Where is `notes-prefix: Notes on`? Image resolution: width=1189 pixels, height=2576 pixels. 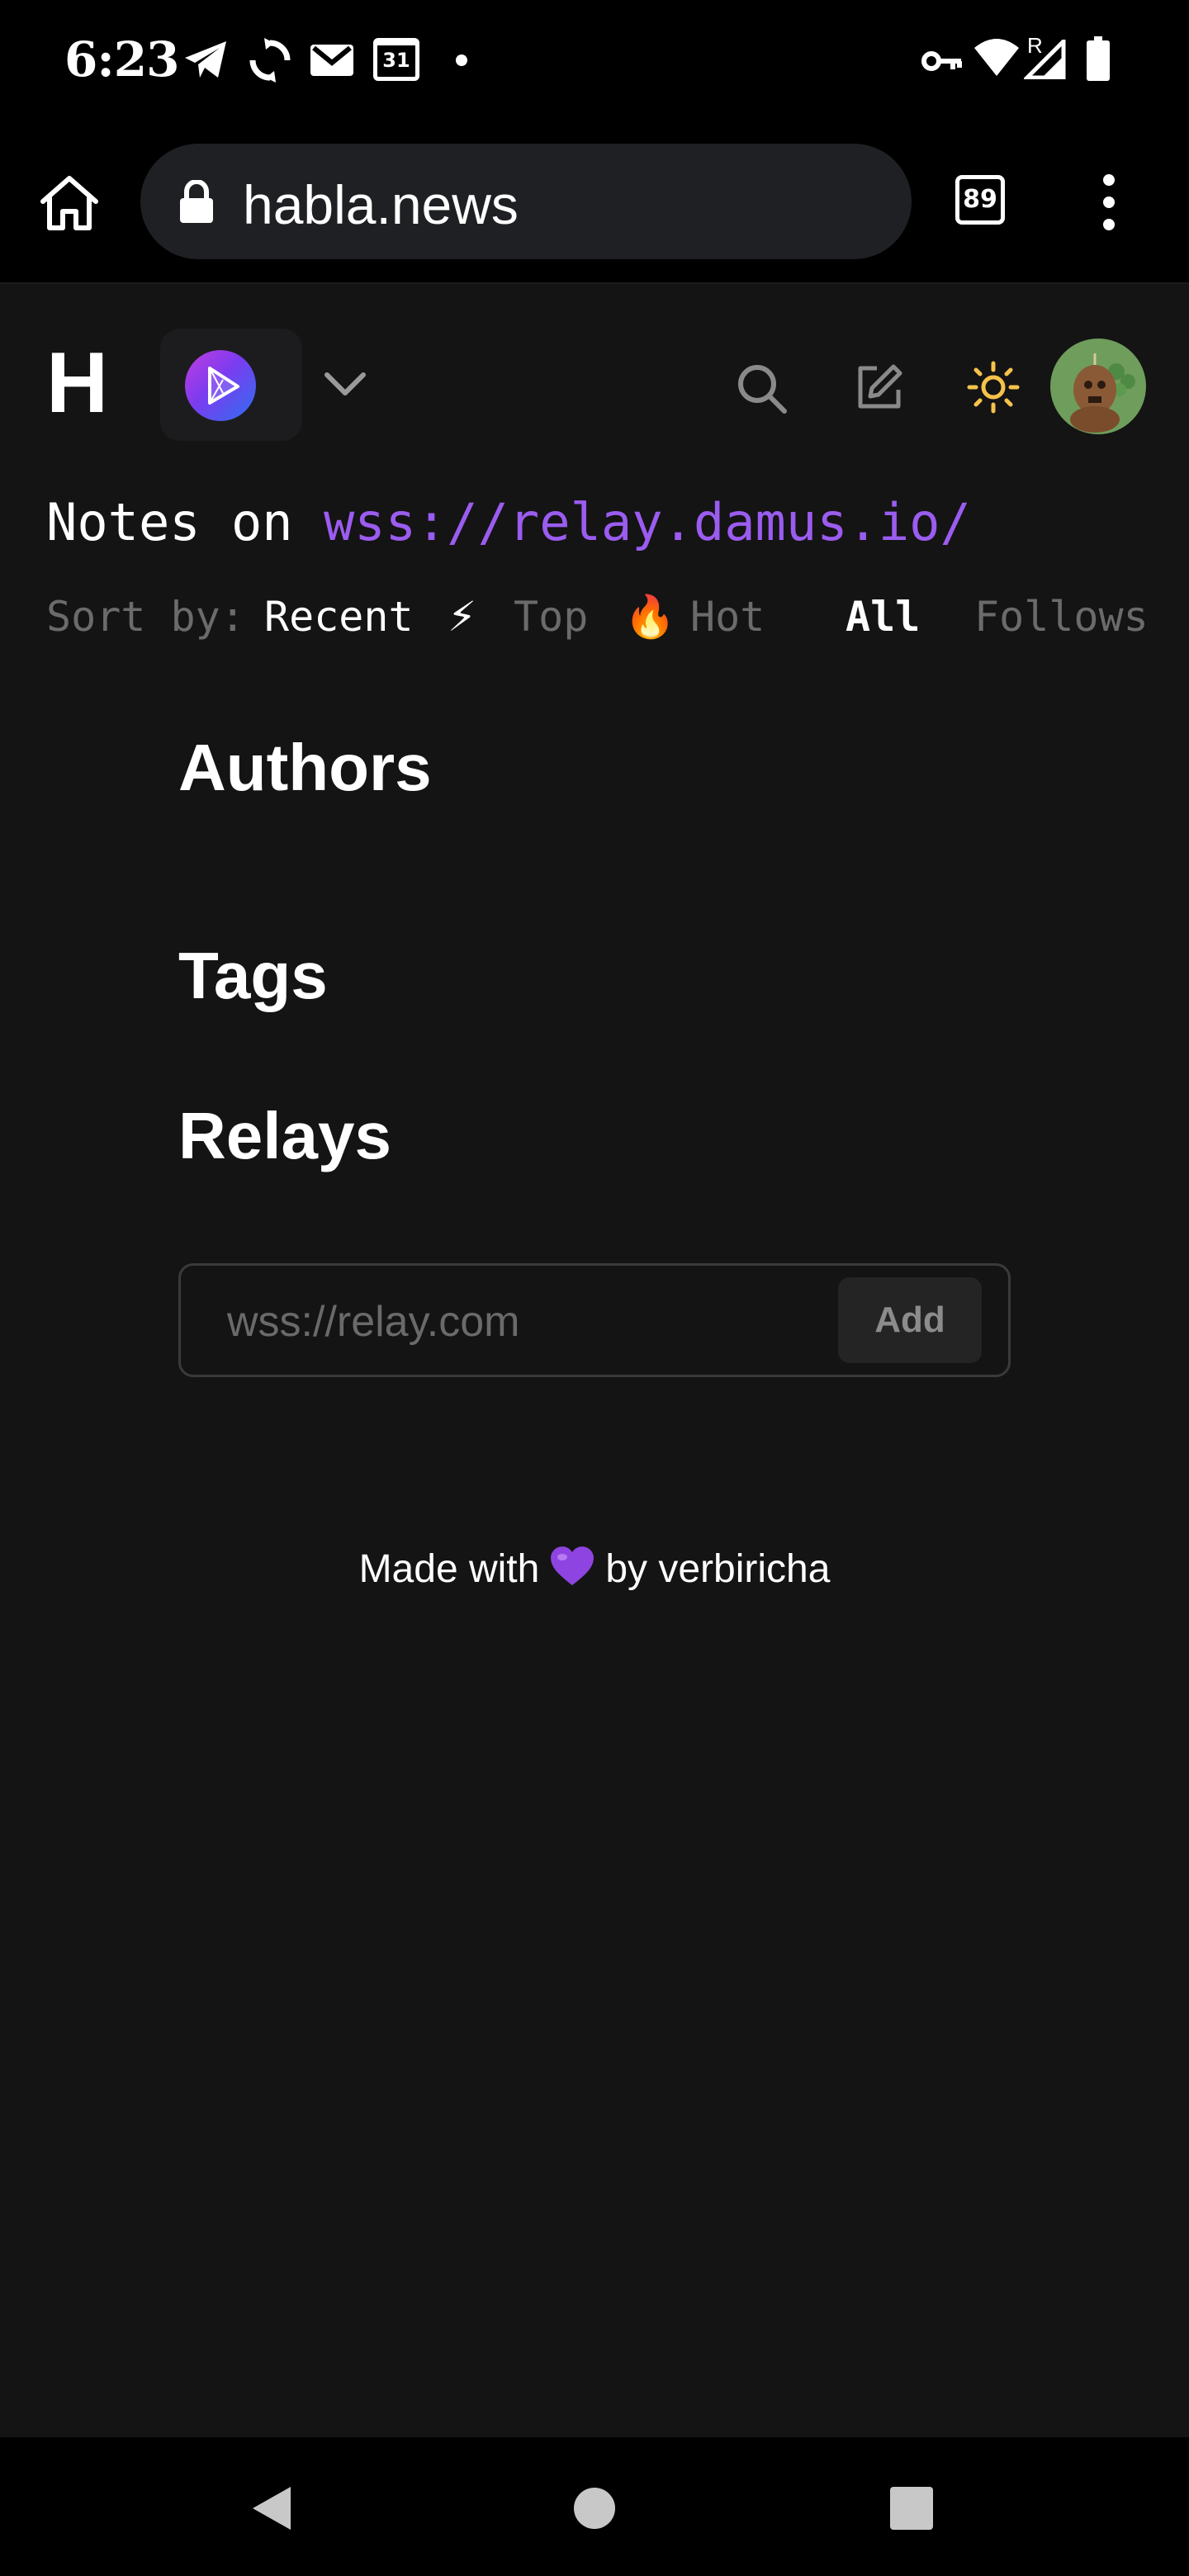
notes-prefix: Notes on is located at coordinates (185, 522).